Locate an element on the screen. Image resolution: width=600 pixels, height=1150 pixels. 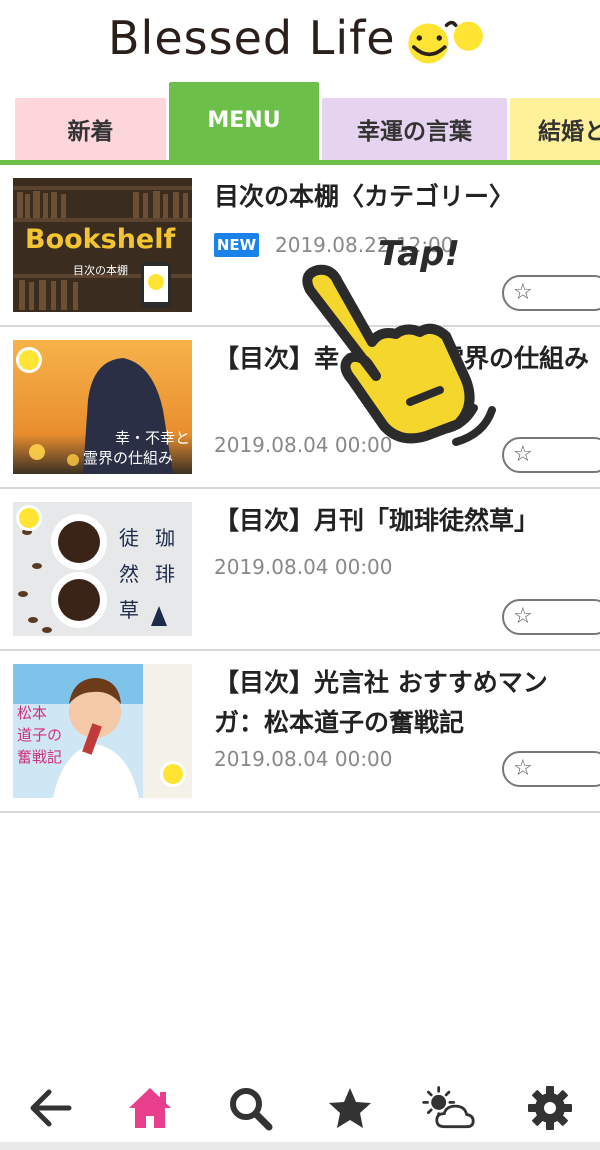
thumb-char-4: 然 is located at coordinates (129, 574).